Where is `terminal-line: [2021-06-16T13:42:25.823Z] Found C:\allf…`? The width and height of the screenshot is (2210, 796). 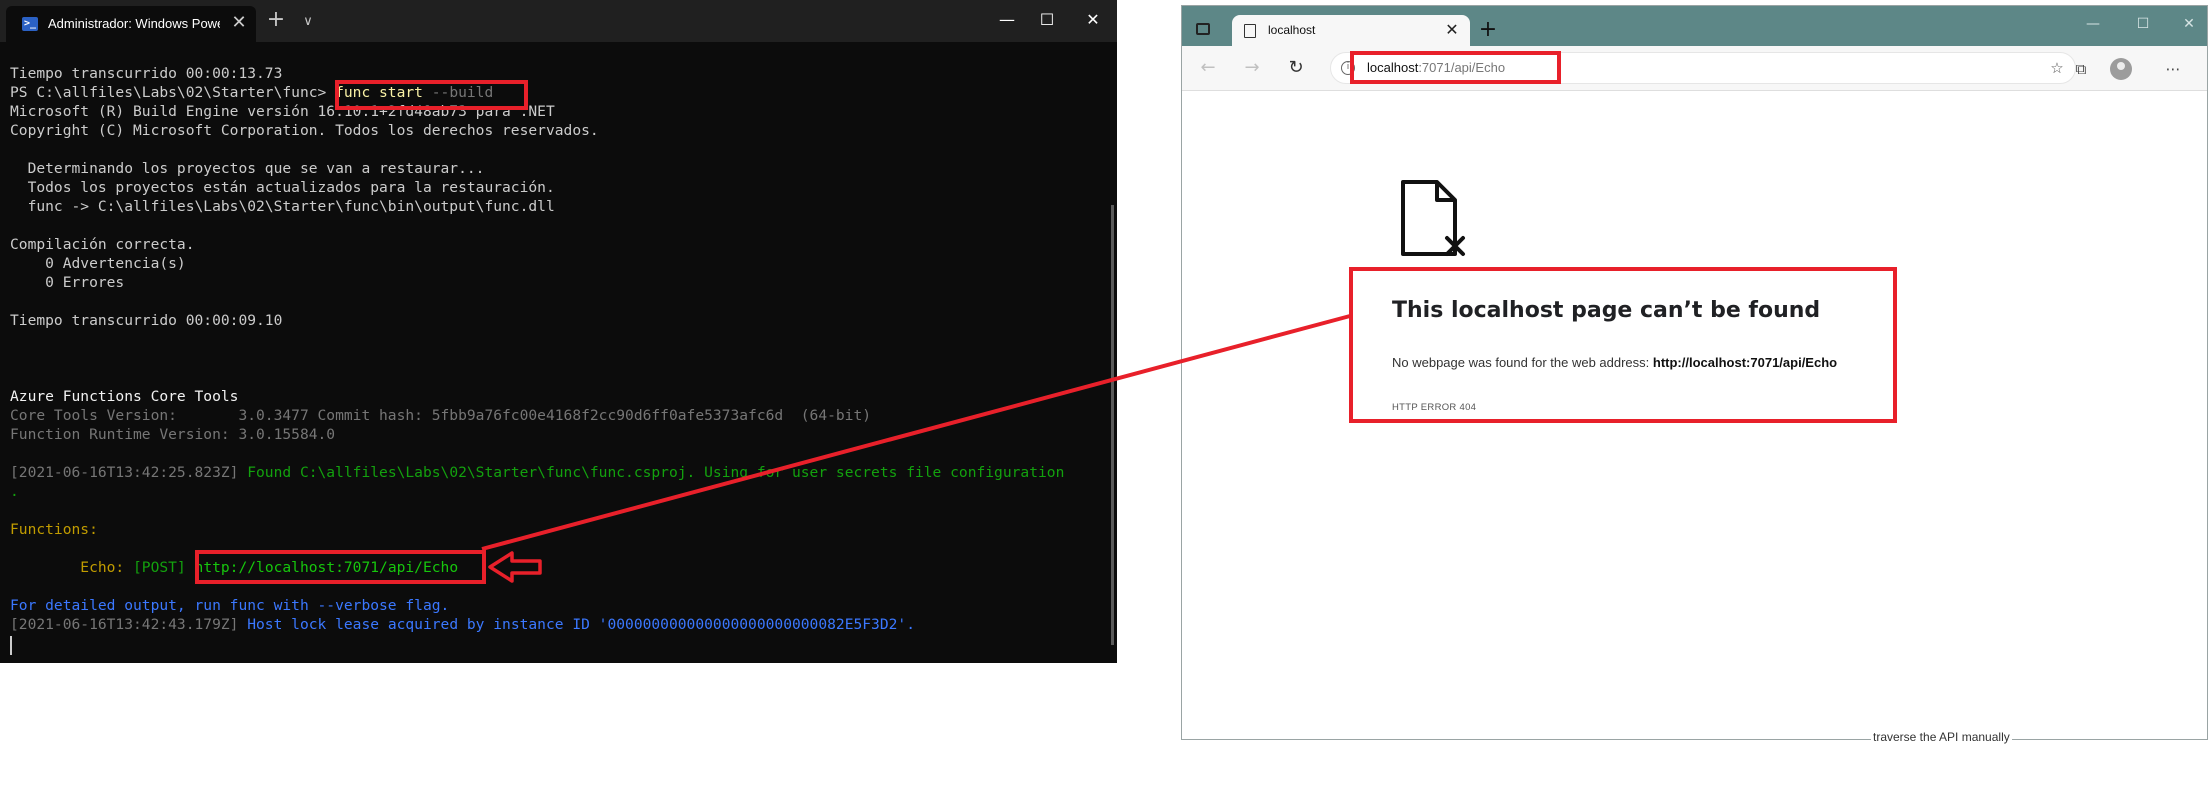 terminal-line: [2021-06-16T13:42:25.823Z] Found C:\allf… is located at coordinates (560, 472).